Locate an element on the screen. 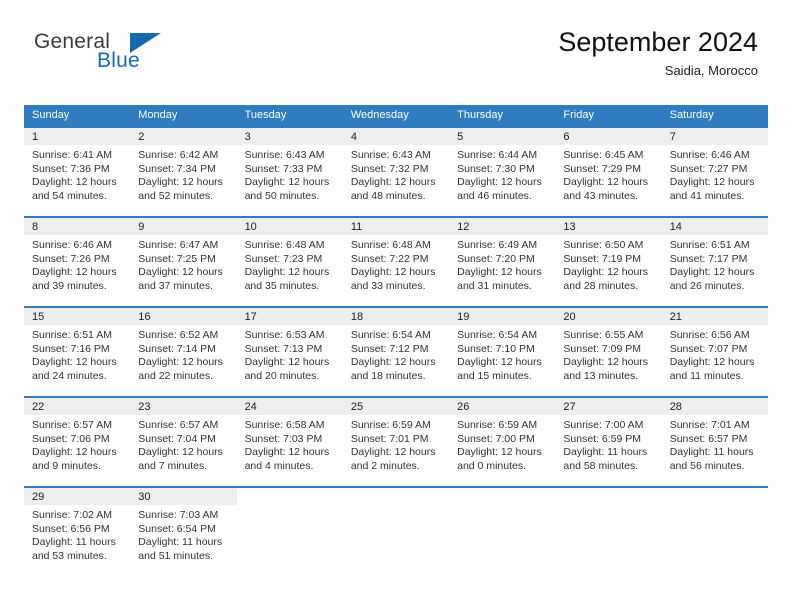  daylight-text-line2: and 58 minutes. is located at coordinates (601, 465).